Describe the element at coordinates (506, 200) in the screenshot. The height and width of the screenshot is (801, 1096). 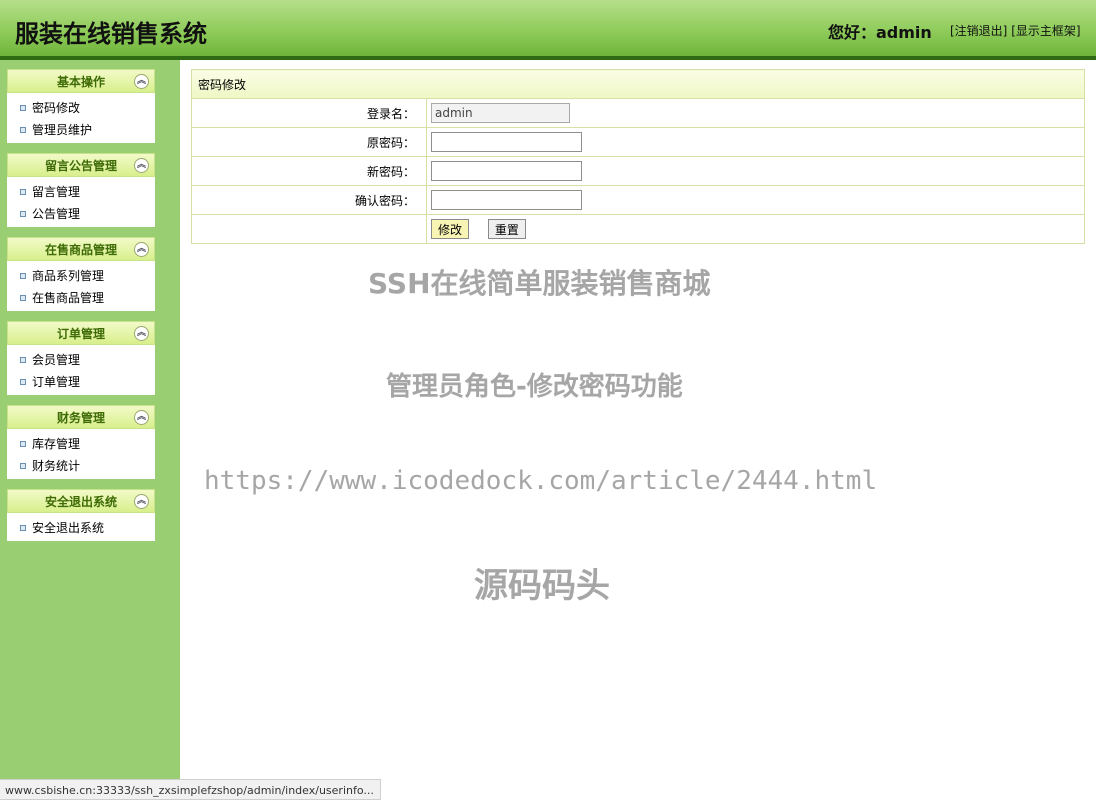
I see `confirm-password-field` at that location.